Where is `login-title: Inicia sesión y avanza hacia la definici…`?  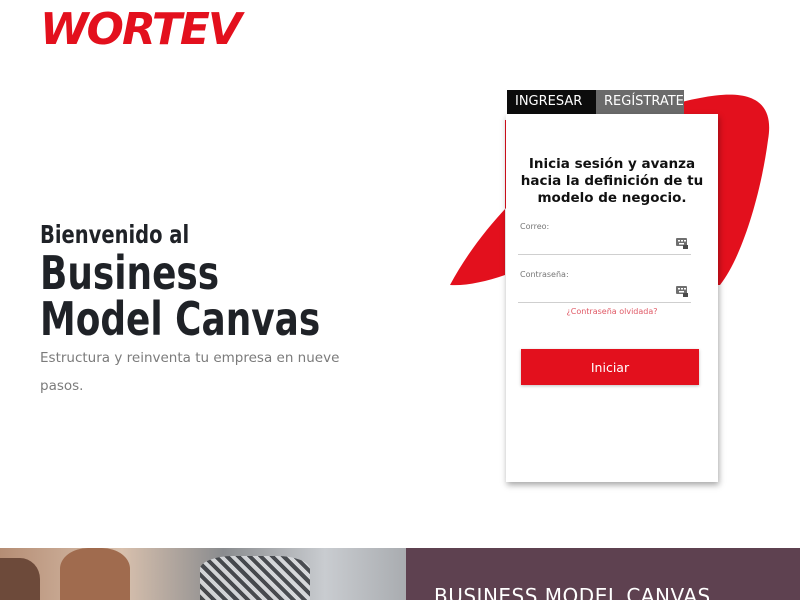
login-title: Inicia sesión y avanza hacia la definici… is located at coordinates (612, 181).